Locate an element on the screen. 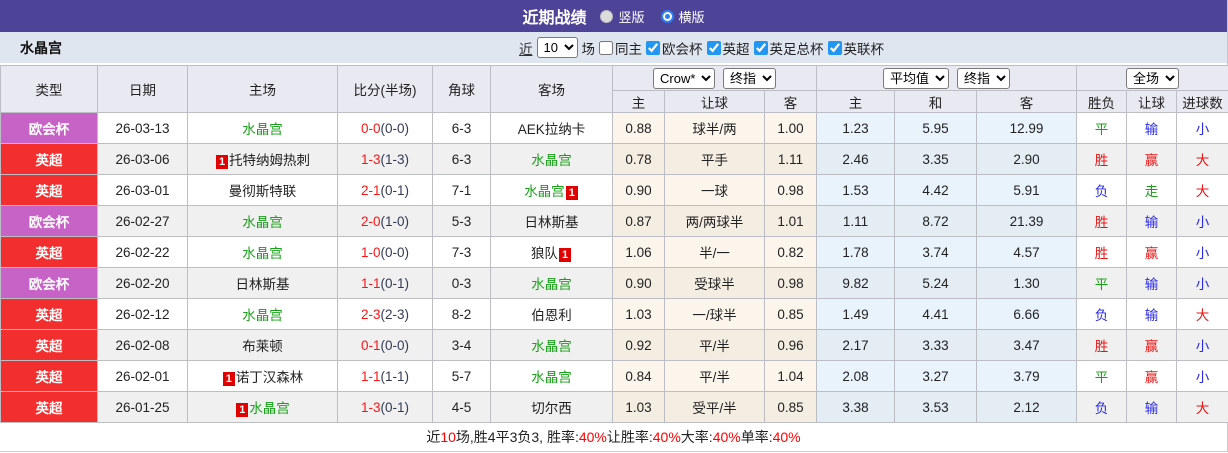 The width and height of the screenshot is (1228, 453). efl-cup-checkbox is located at coordinates (834, 47).